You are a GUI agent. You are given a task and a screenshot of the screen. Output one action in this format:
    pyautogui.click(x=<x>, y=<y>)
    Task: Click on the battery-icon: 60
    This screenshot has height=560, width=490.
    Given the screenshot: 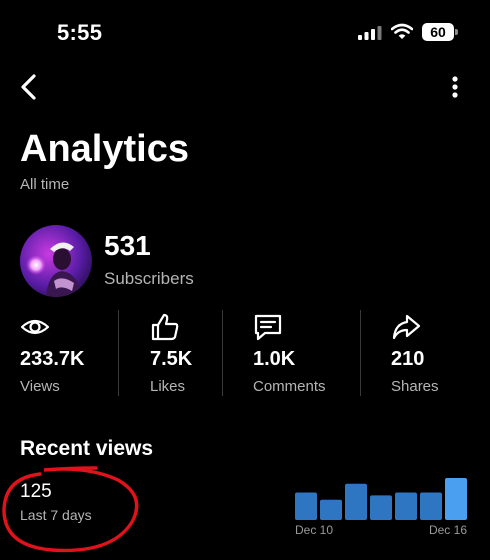 What is the action you would take?
    pyautogui.click(x=440, y=32)
    